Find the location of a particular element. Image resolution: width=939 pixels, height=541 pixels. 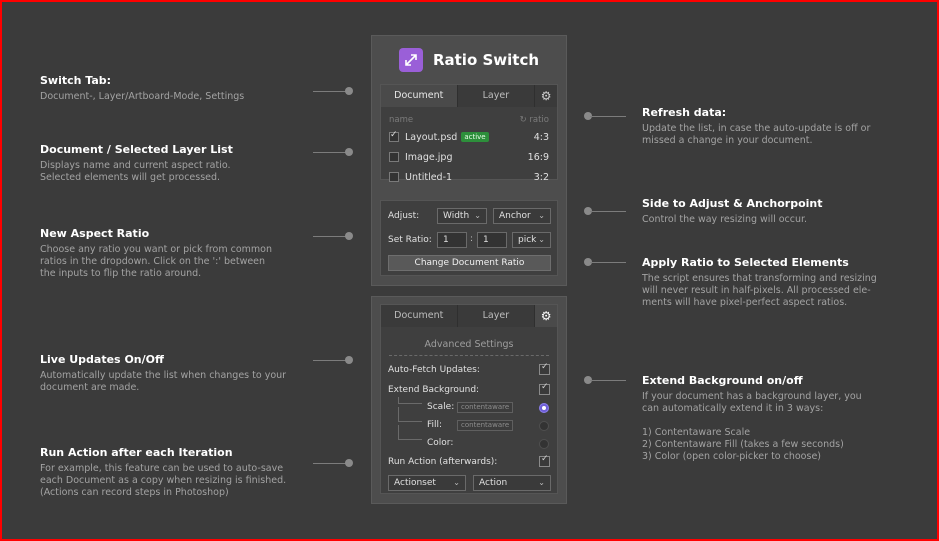

fill-label: Fill: is located at coordinates (435, 425).